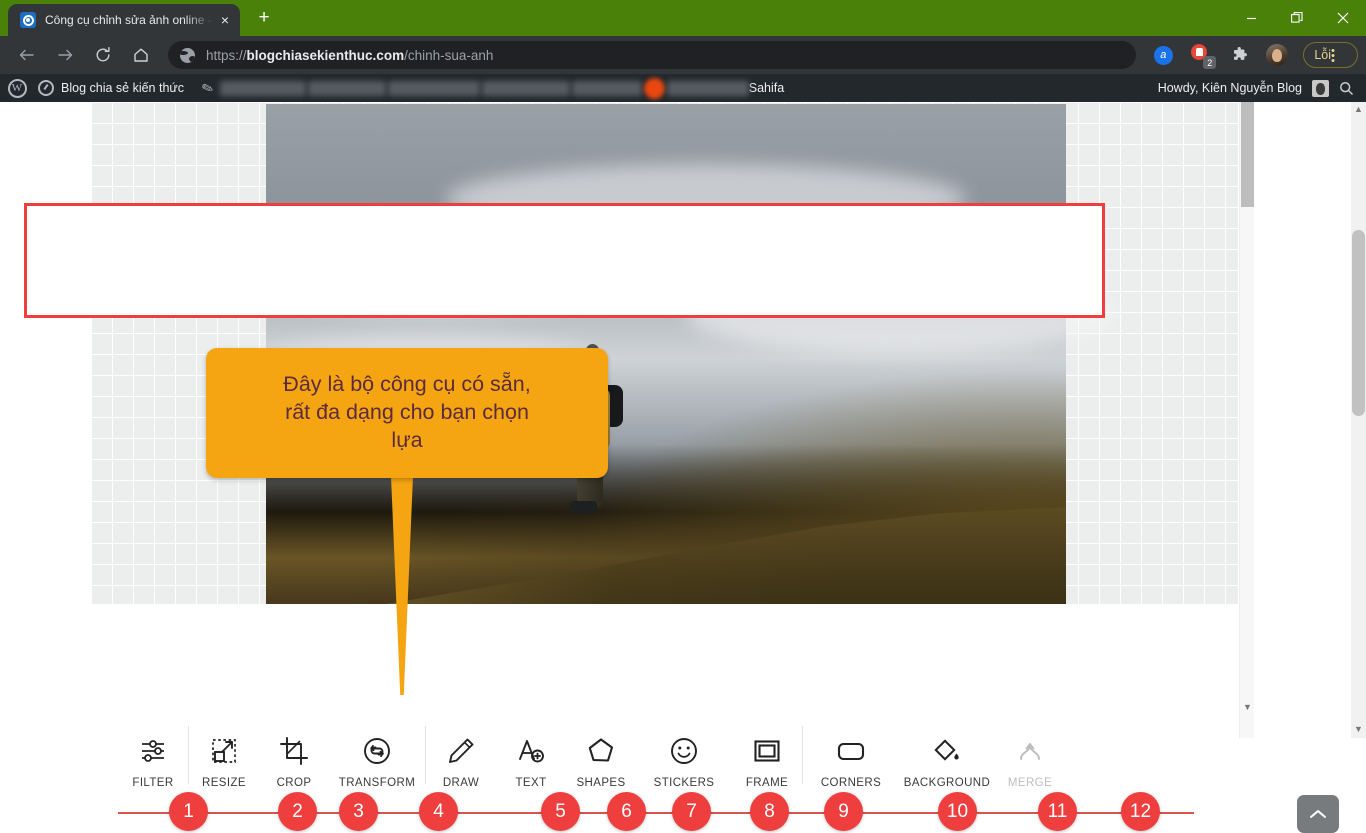  I want to click on step-badge-12: 12, so click(1140, 811).